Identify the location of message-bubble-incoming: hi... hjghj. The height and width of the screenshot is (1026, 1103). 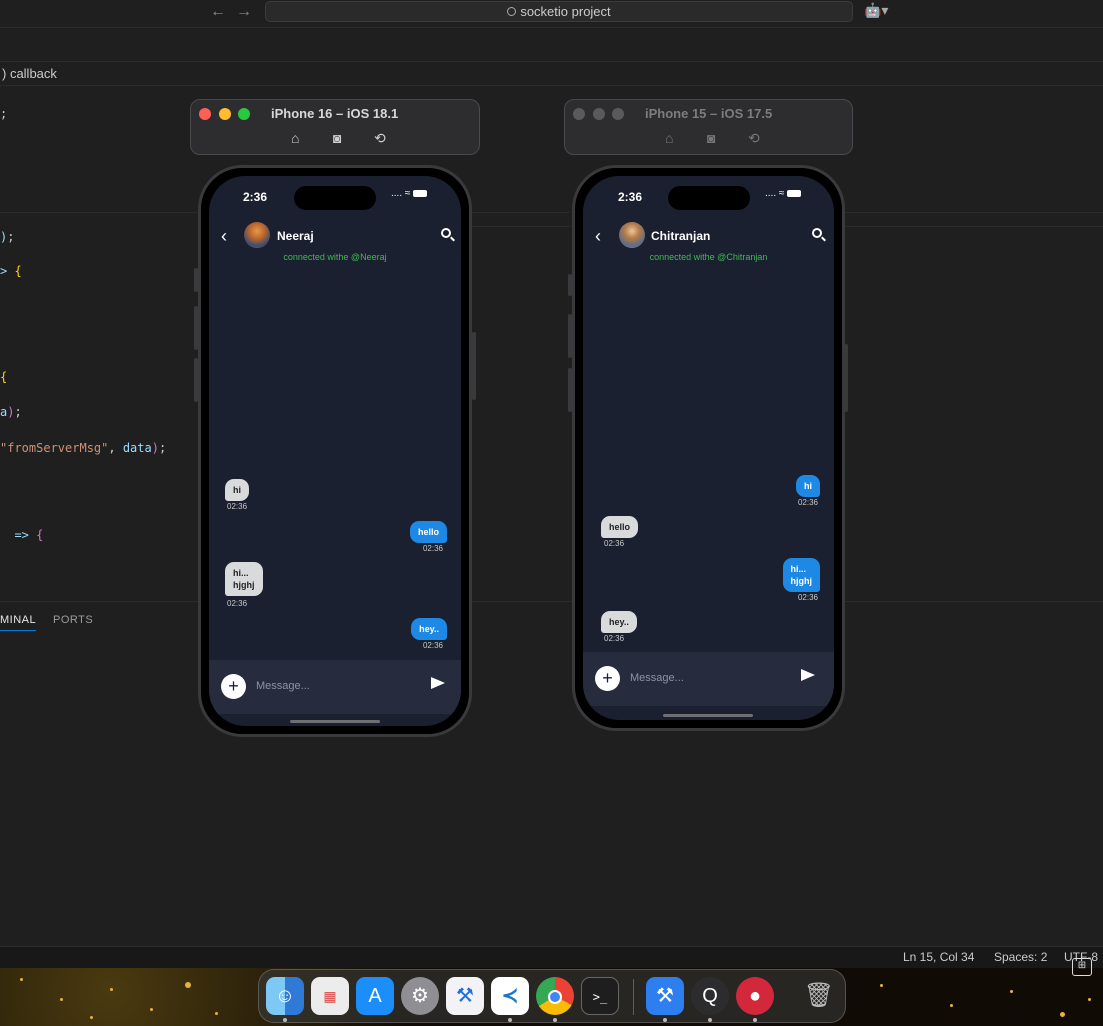
(244, 579).